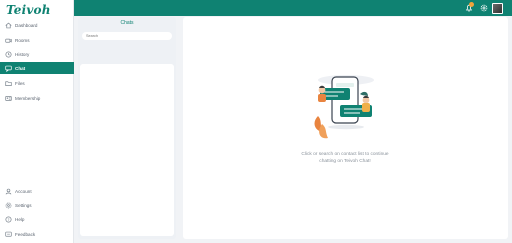  What do you see at coordinates (8, 205) in the screenshot?
I see `gear-icon` at bounding box center [8, 205].